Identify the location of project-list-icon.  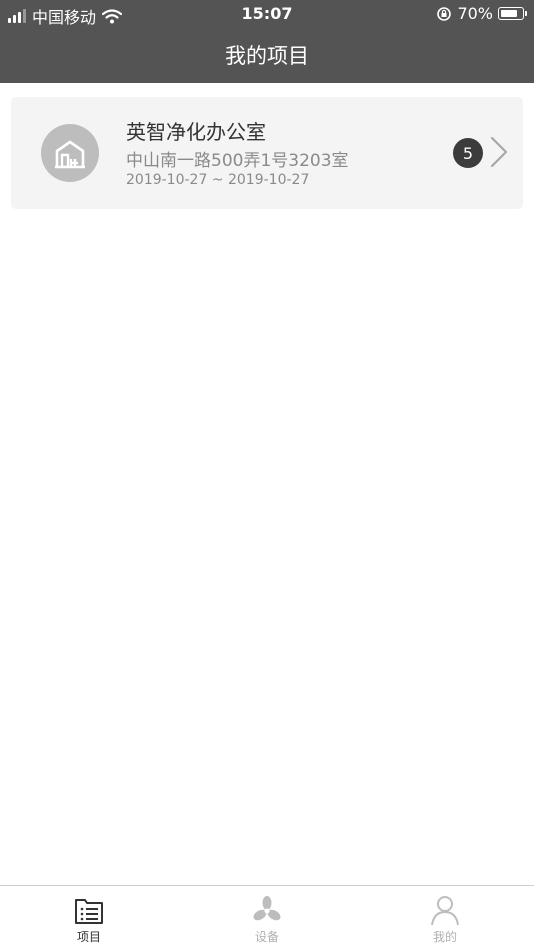
(89, 911).